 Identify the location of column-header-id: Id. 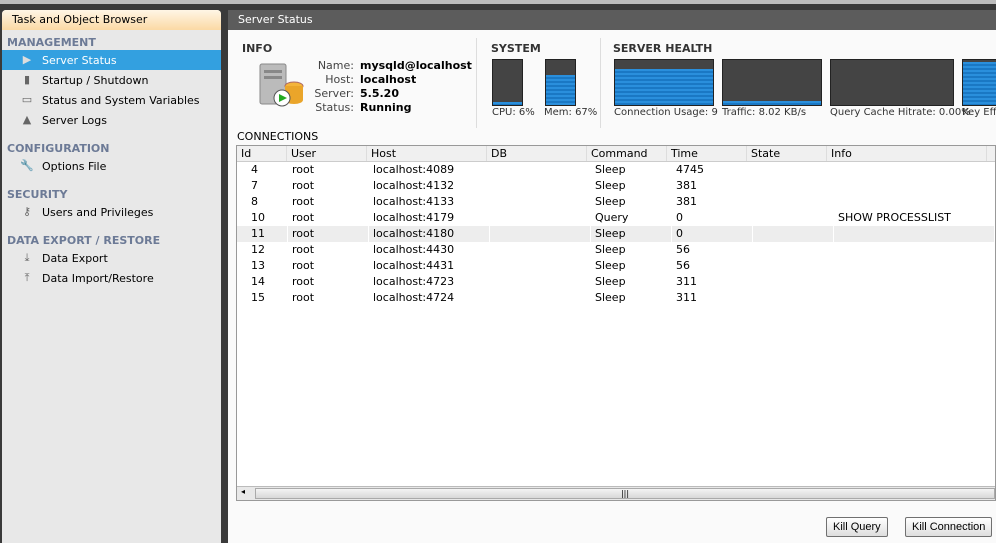
(262, 153).